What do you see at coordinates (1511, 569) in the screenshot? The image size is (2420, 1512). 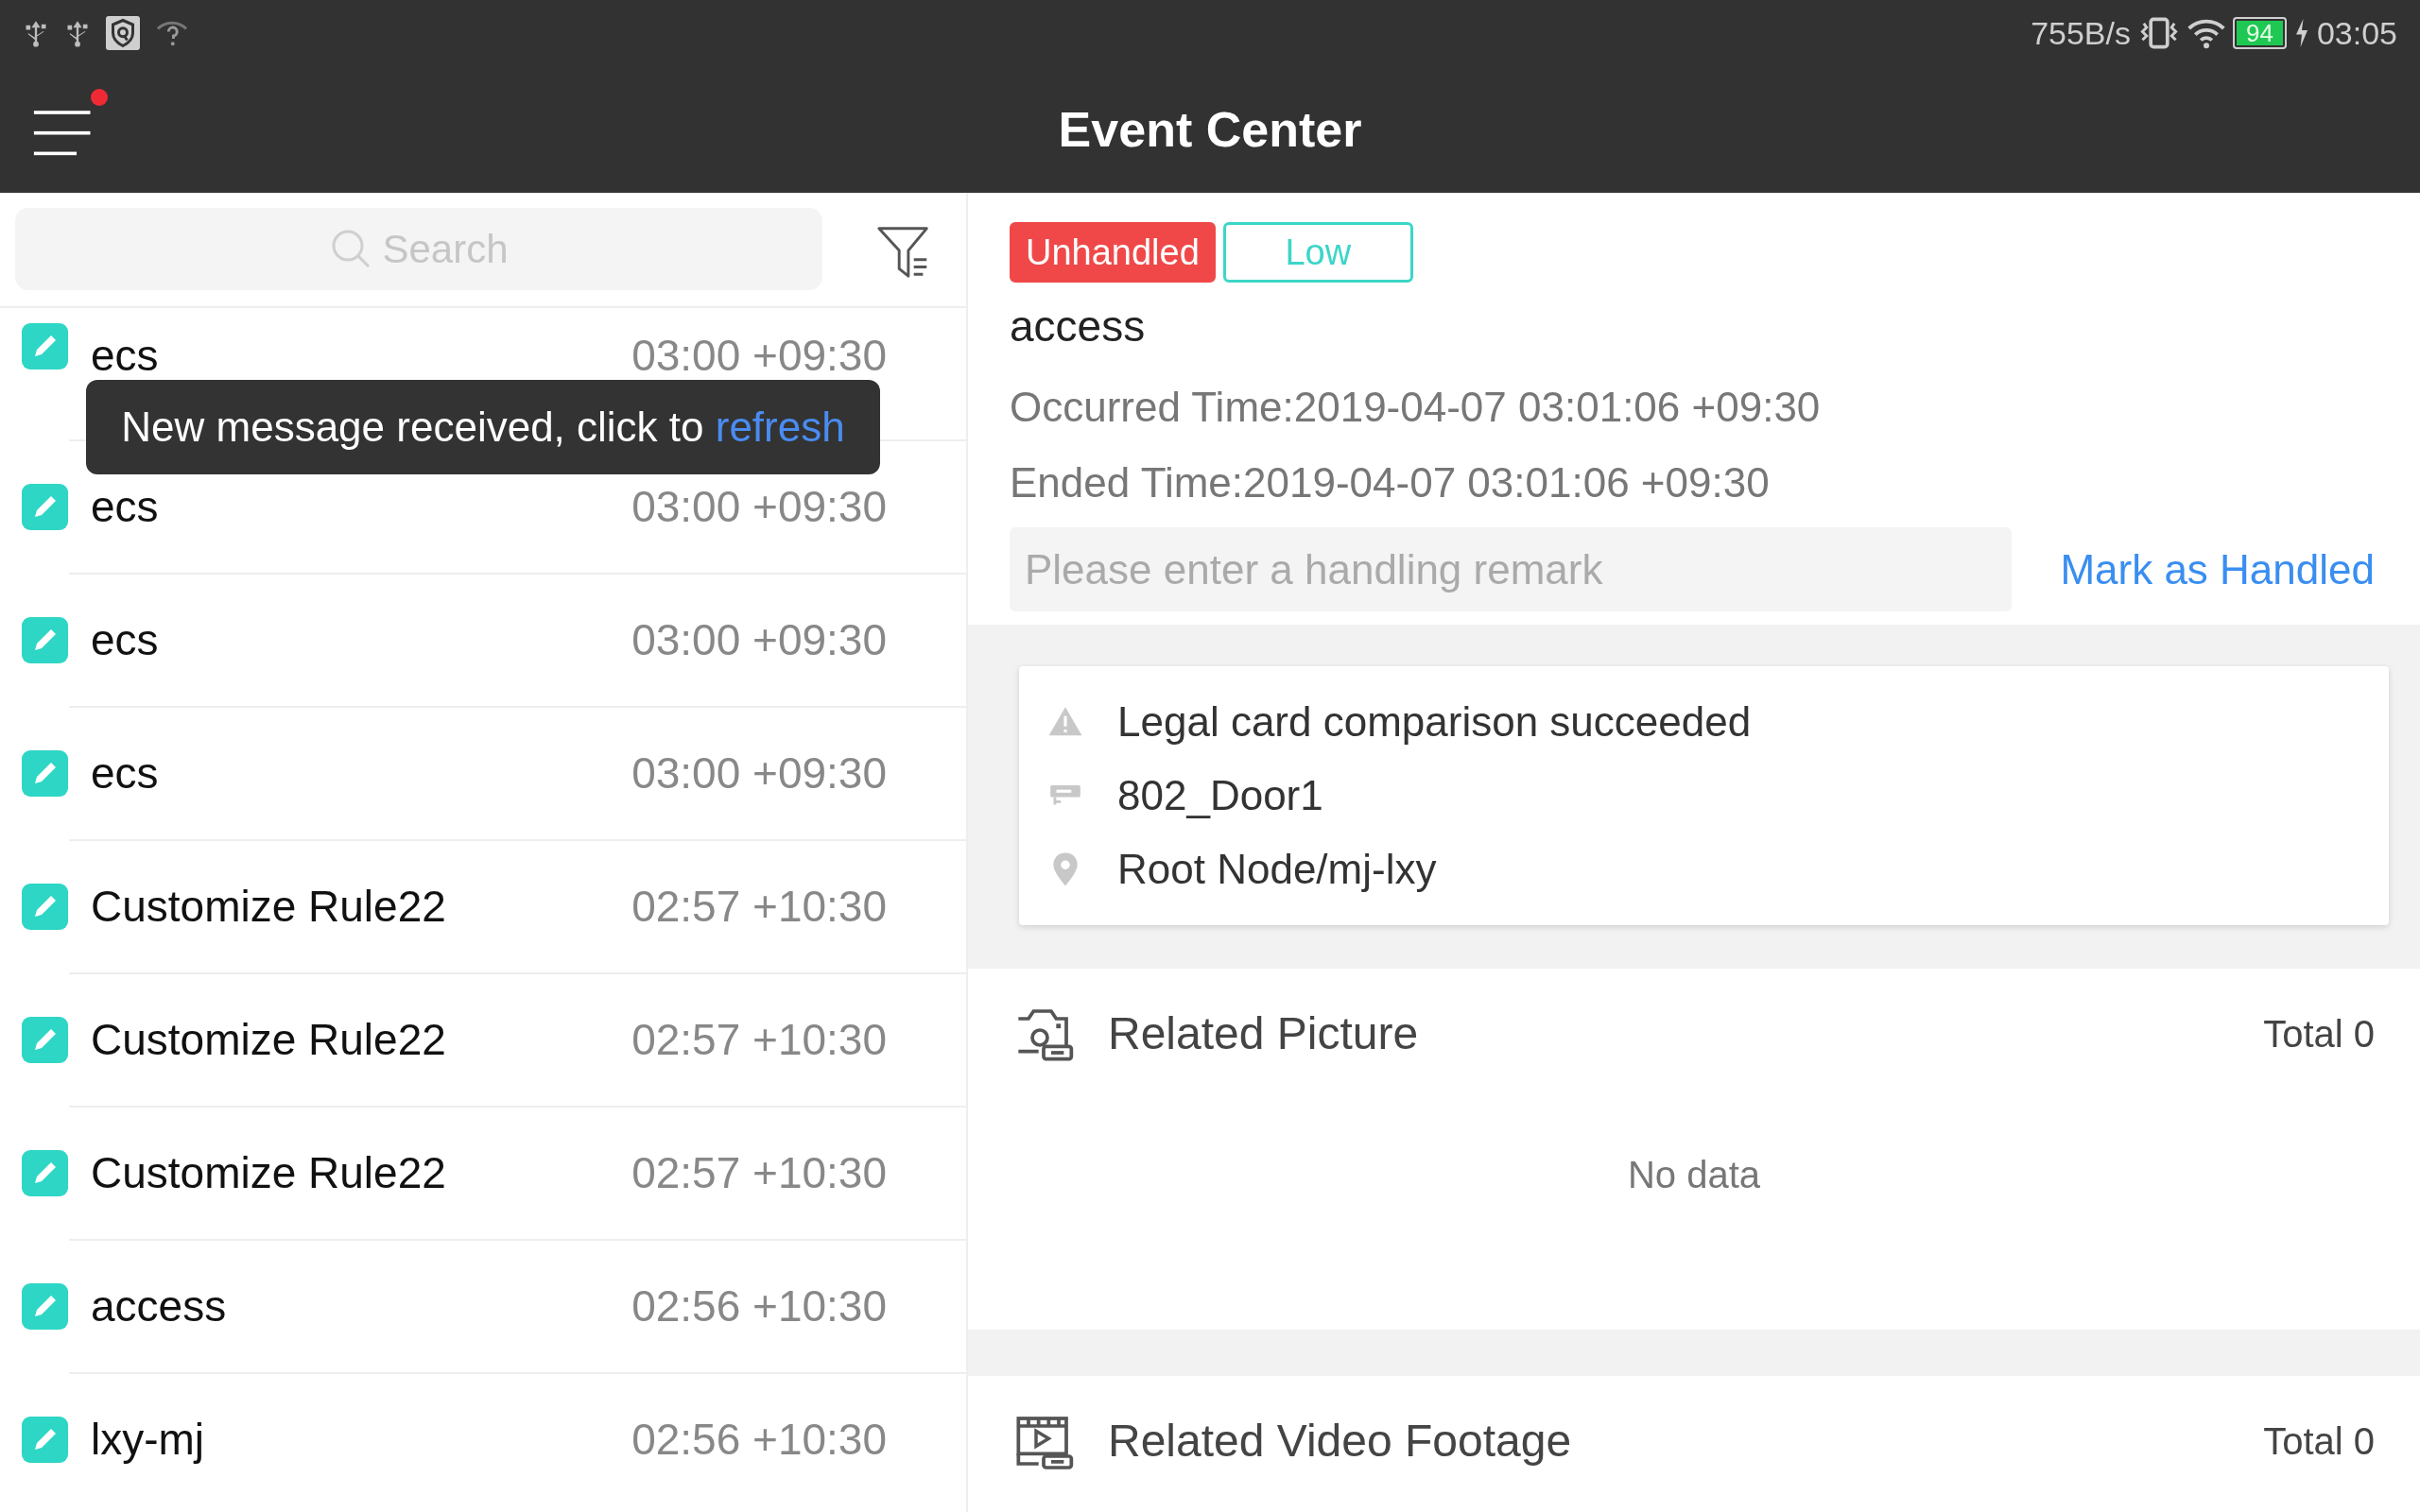 I see `remark-field: Please enter a handling remark` at bounding box center [1511, 569].